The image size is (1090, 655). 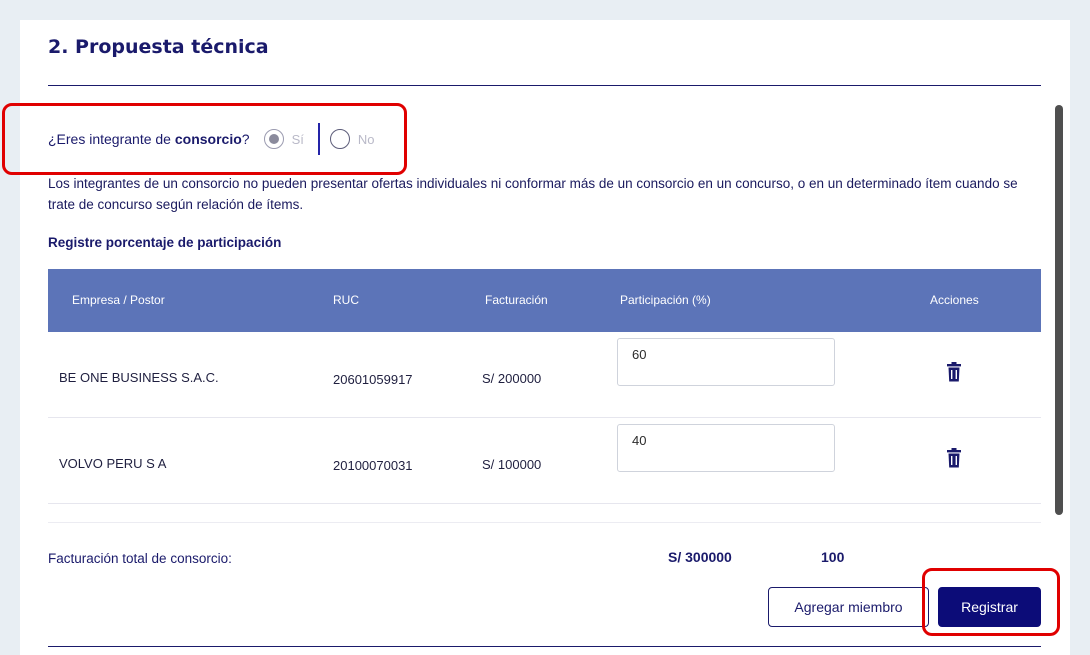 I want to click on cell-facturacion: S/ 200000, so click(x=512, y=378).